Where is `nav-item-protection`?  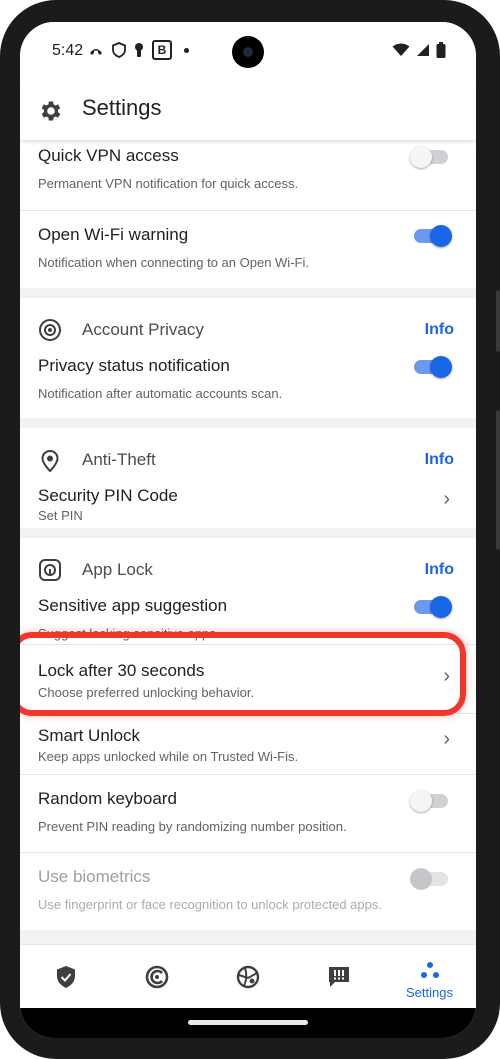
nav-item-protection is located at coordinates (65, 977).